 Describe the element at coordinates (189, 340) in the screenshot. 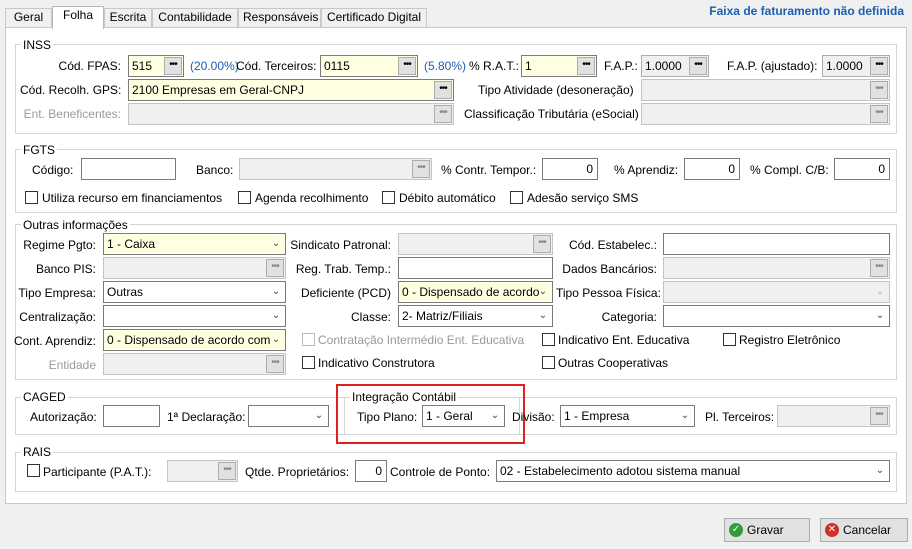

I see `cont-aprendiz-value: 0 - Dispensado de acordo com` at that location.